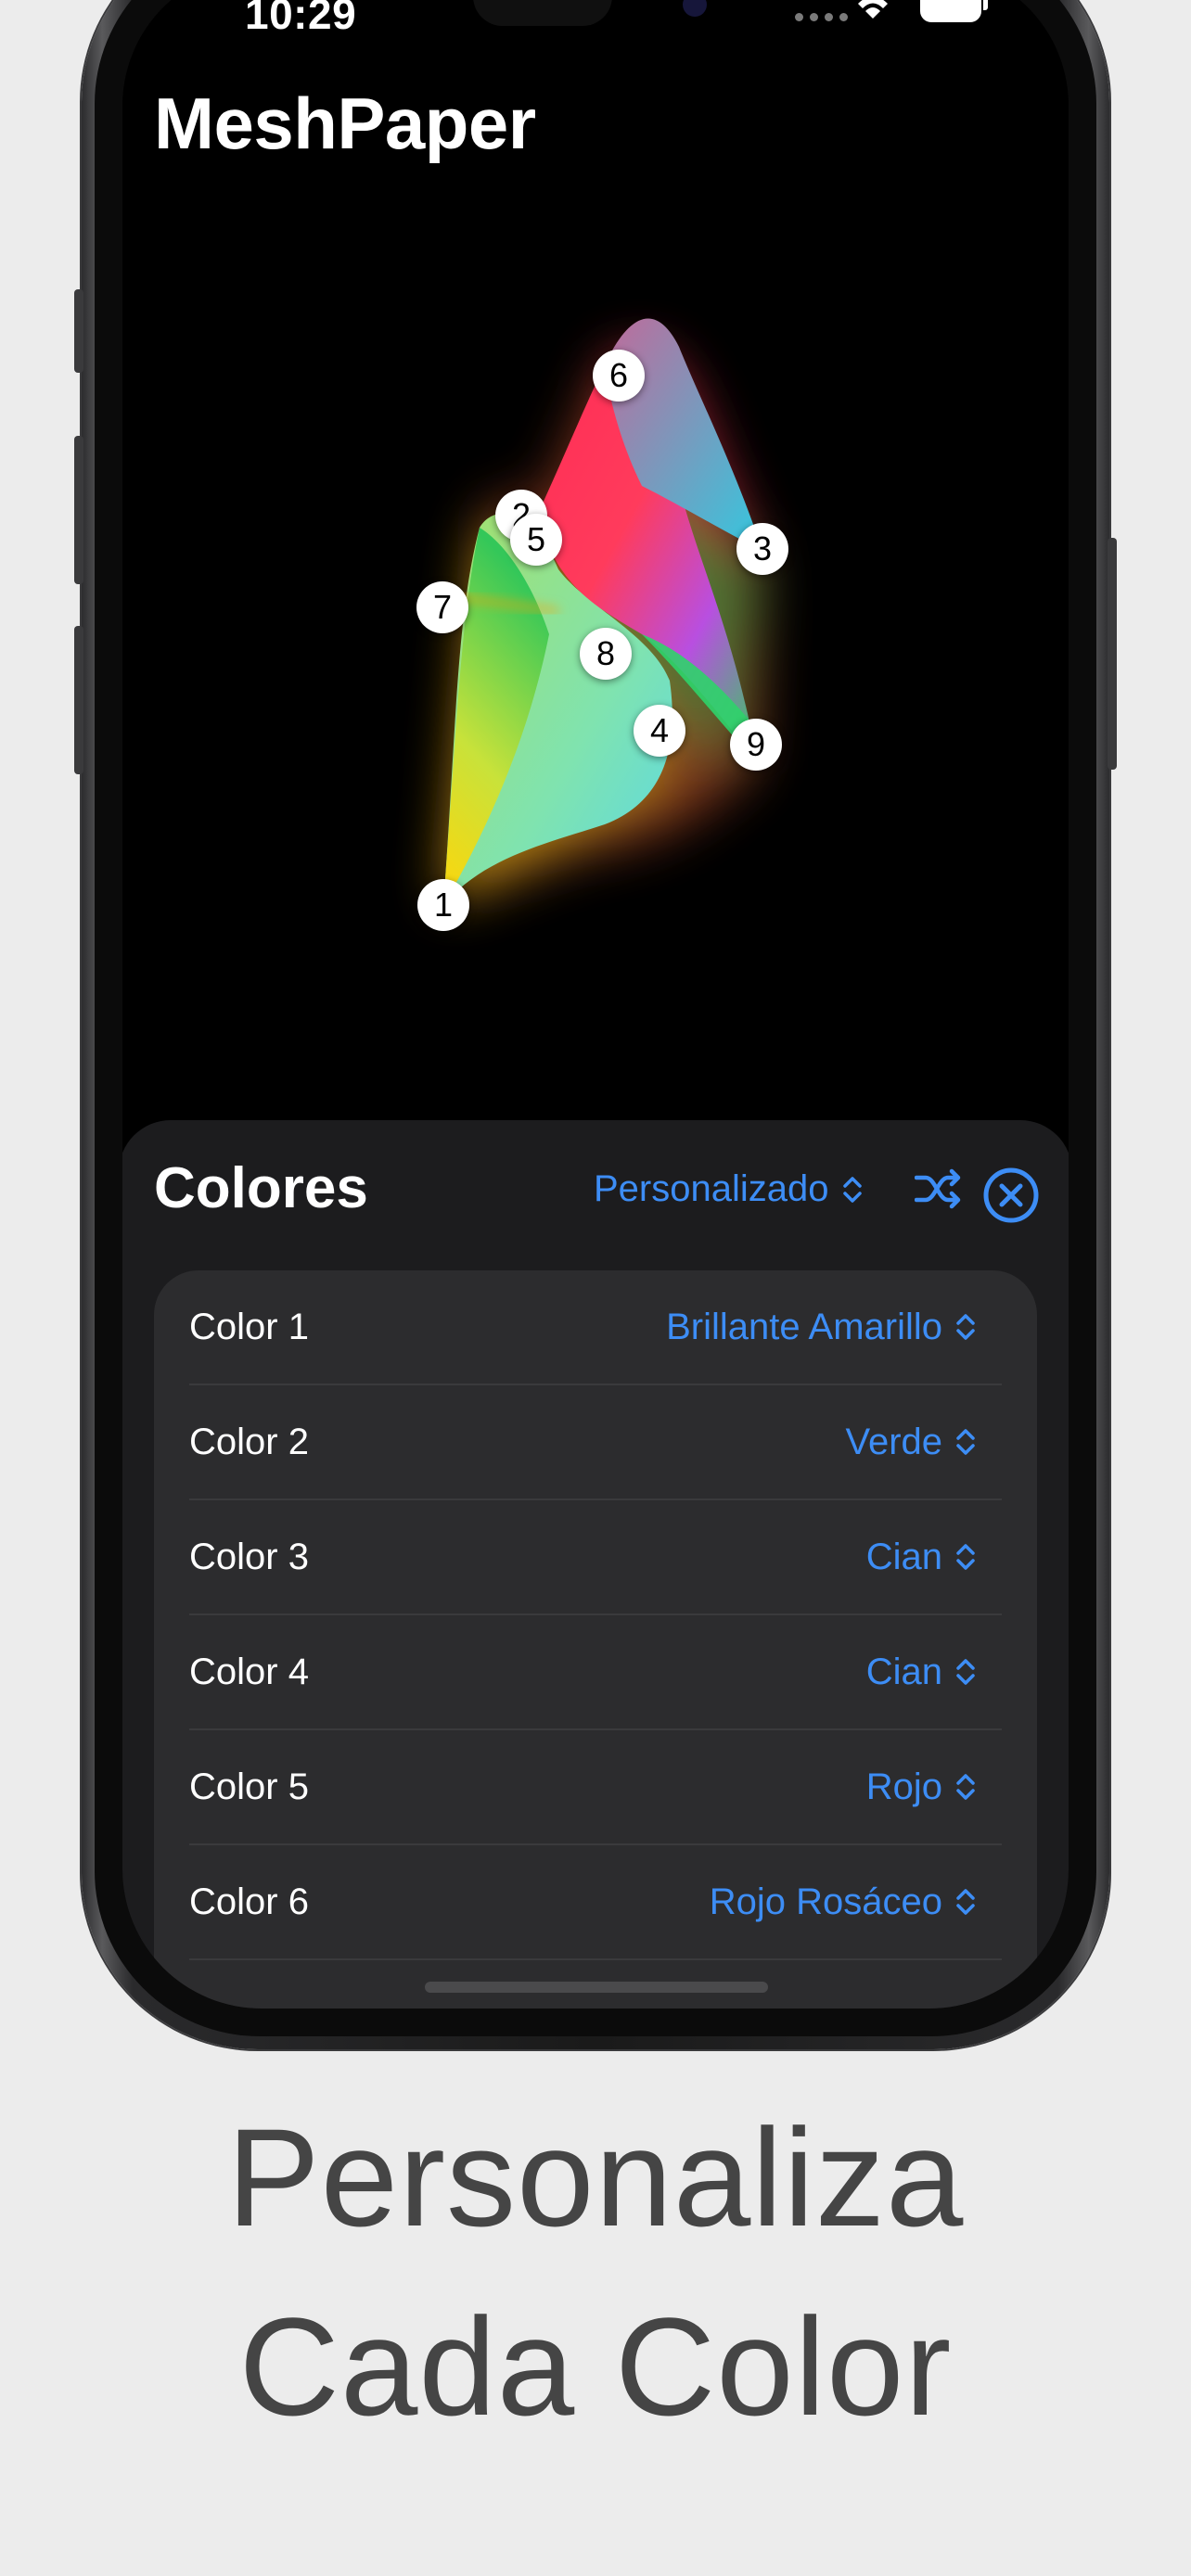 The width and height of the screenshot is (1191, 2576). Describe the element at coordinates (536, 540) in the screenshot. I see `mesh-point-5: 5` at that location.